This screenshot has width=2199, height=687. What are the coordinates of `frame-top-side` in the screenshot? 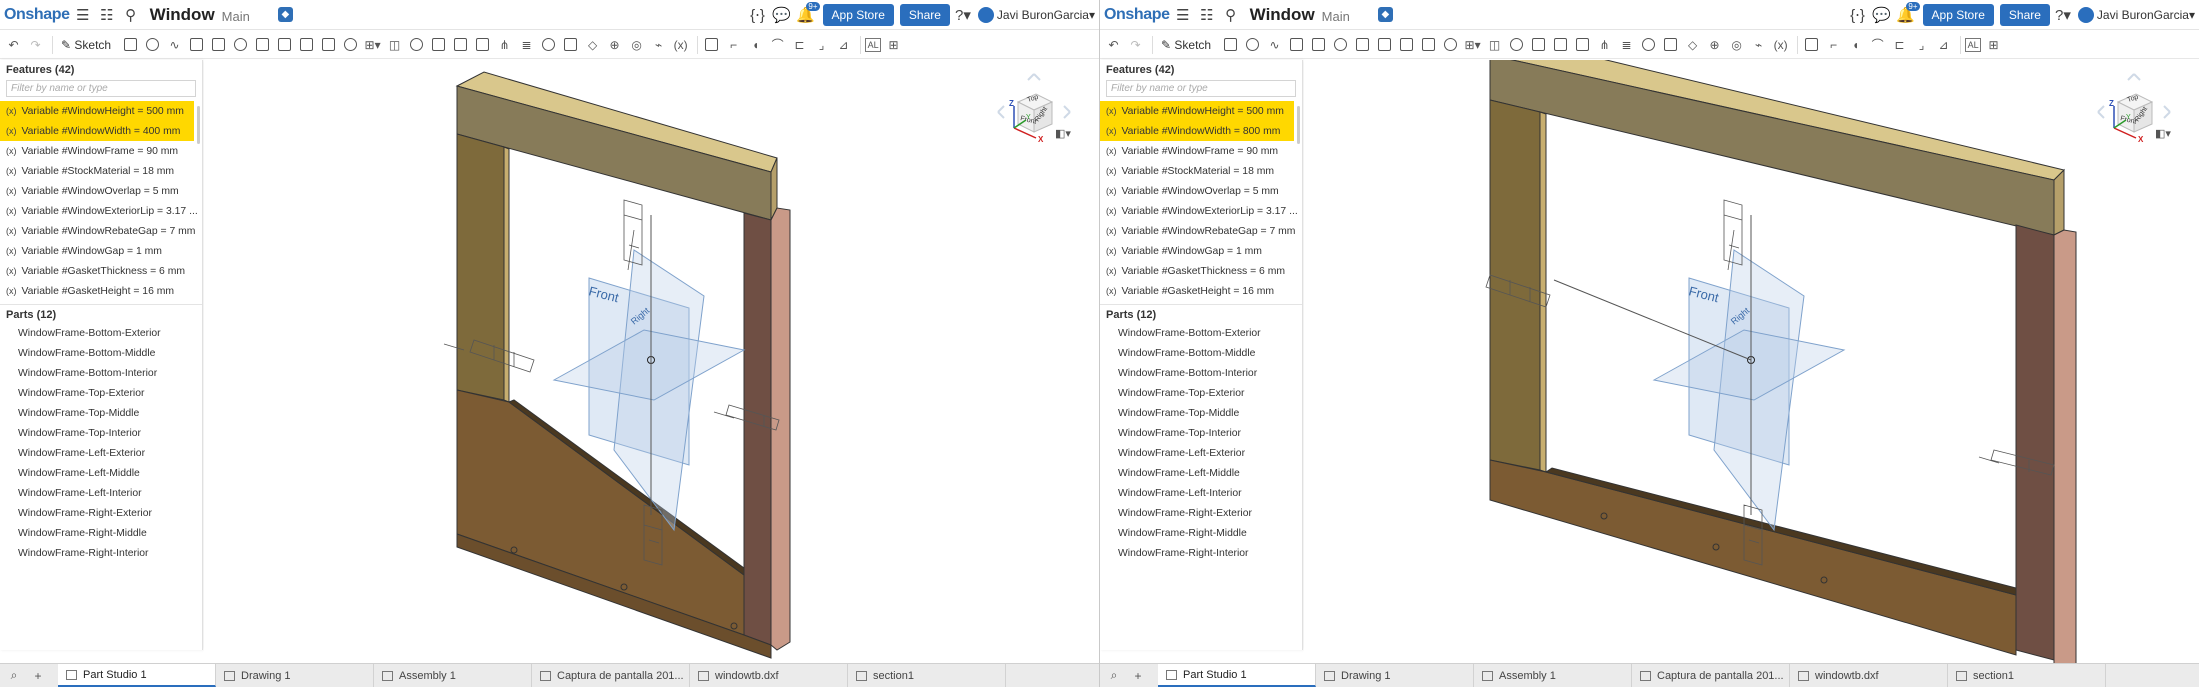 It's located at (2059, 202).